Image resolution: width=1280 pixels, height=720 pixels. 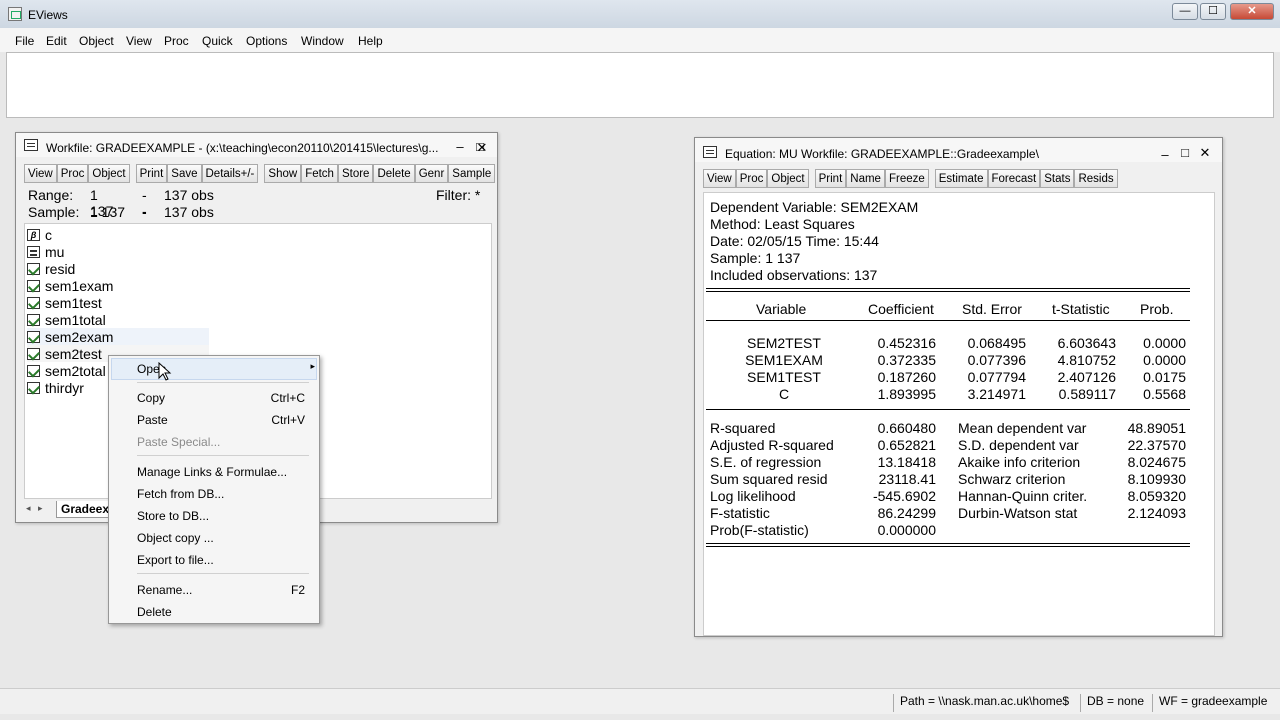 I want to click on object-thirdyr: thirdyr, so click(x=55, y=387).